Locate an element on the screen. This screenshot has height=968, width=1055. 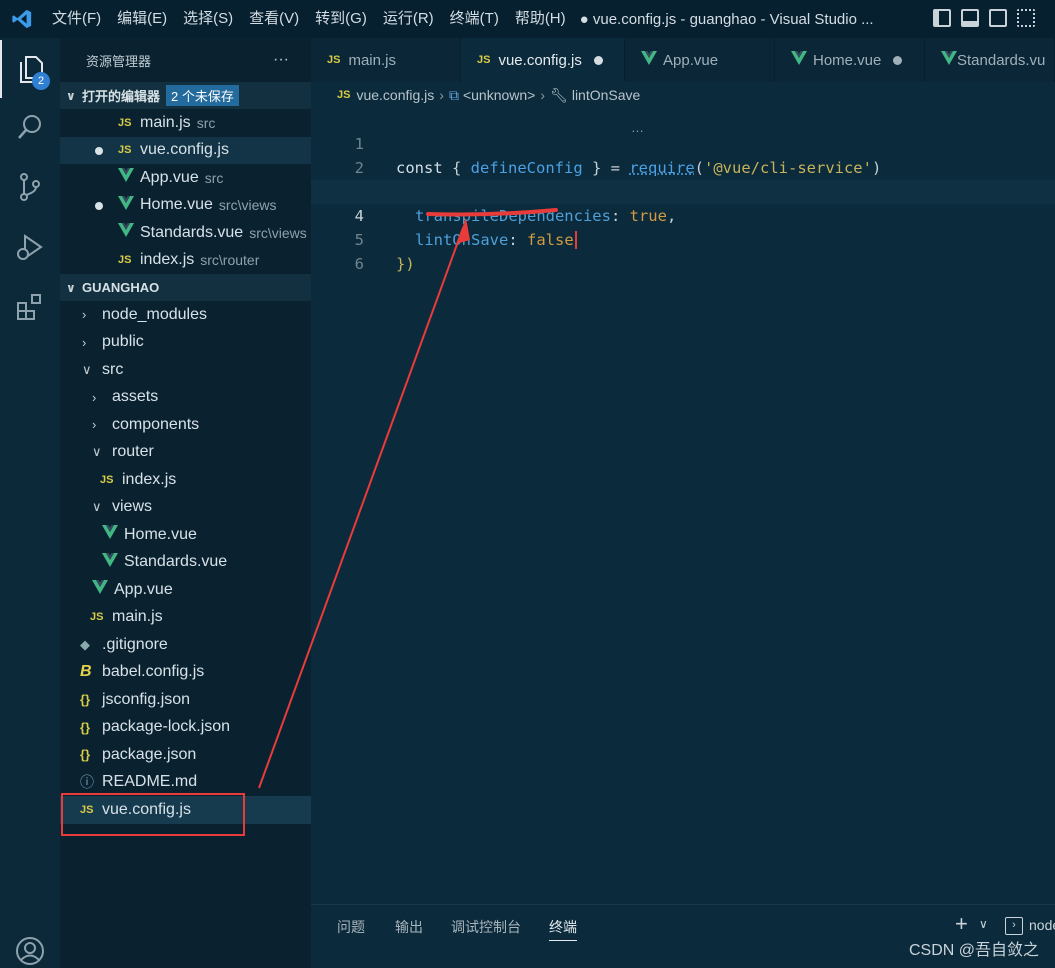
tree-file: {} package-lock.json is located at coordinates (185, 728).